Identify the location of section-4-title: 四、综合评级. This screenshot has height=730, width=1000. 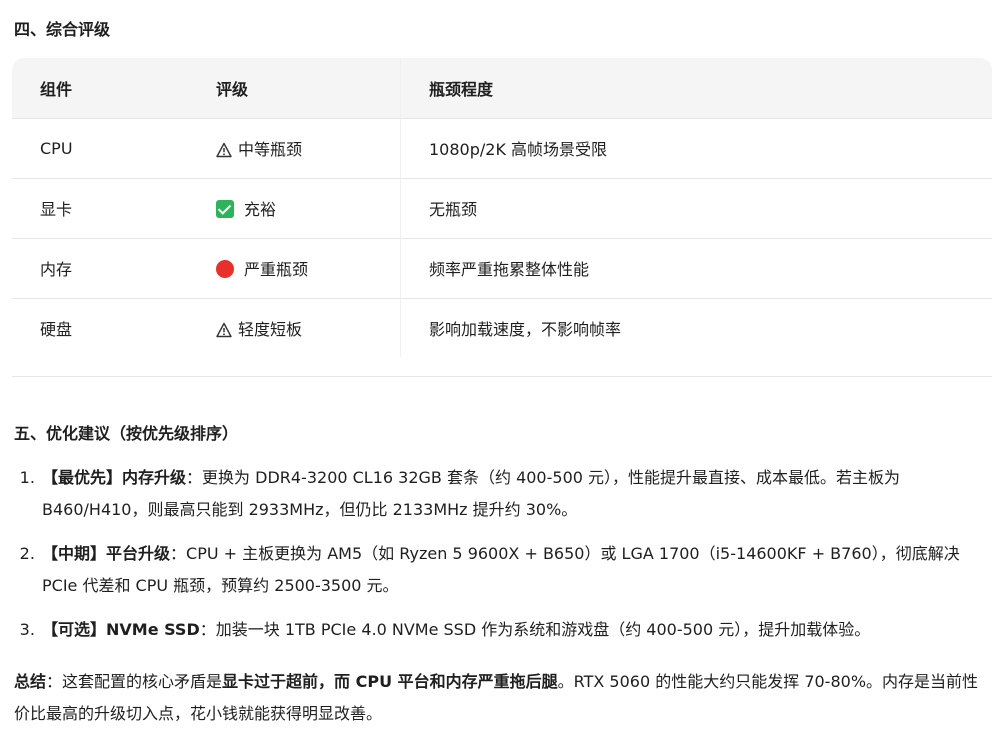
(62, 29).